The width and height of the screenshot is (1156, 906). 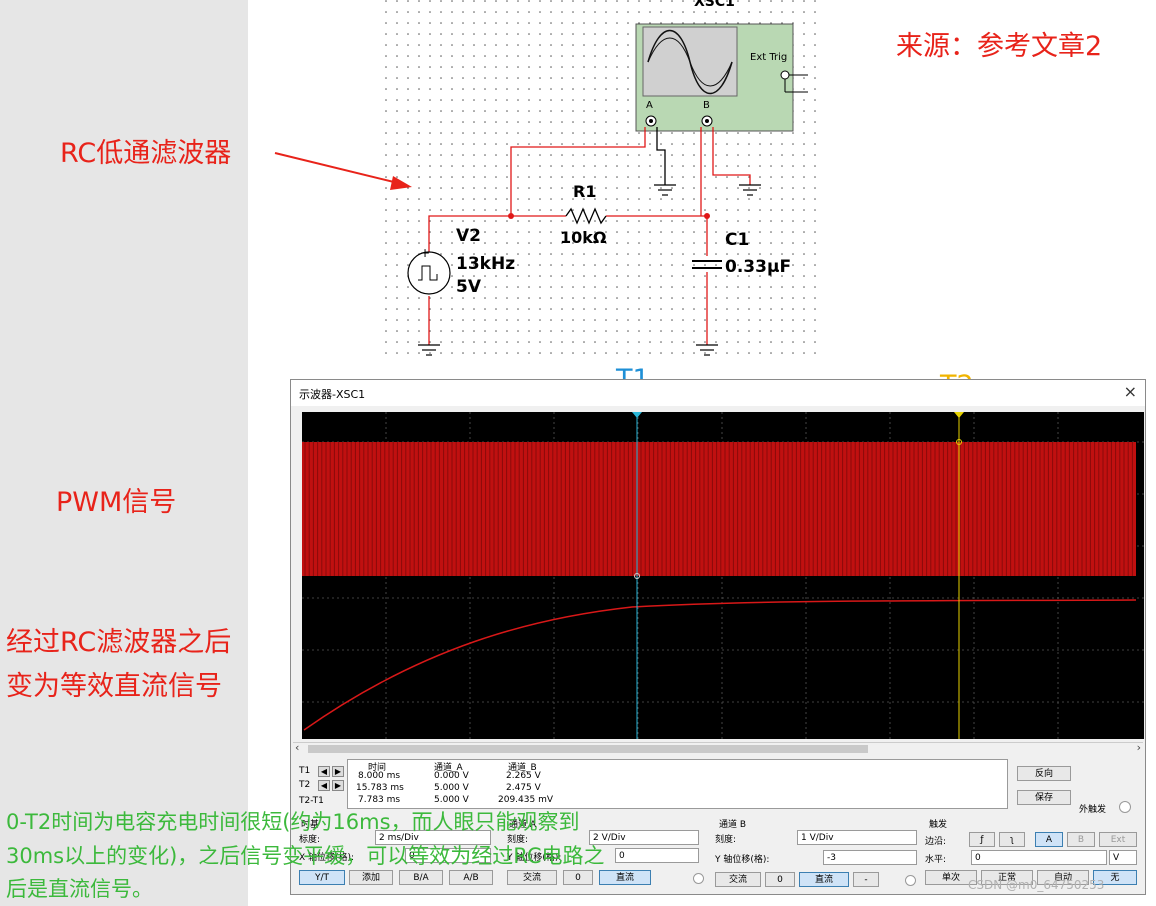 I want to click on resistor-value-label: 10kΩ, so click(x=583, y=237).